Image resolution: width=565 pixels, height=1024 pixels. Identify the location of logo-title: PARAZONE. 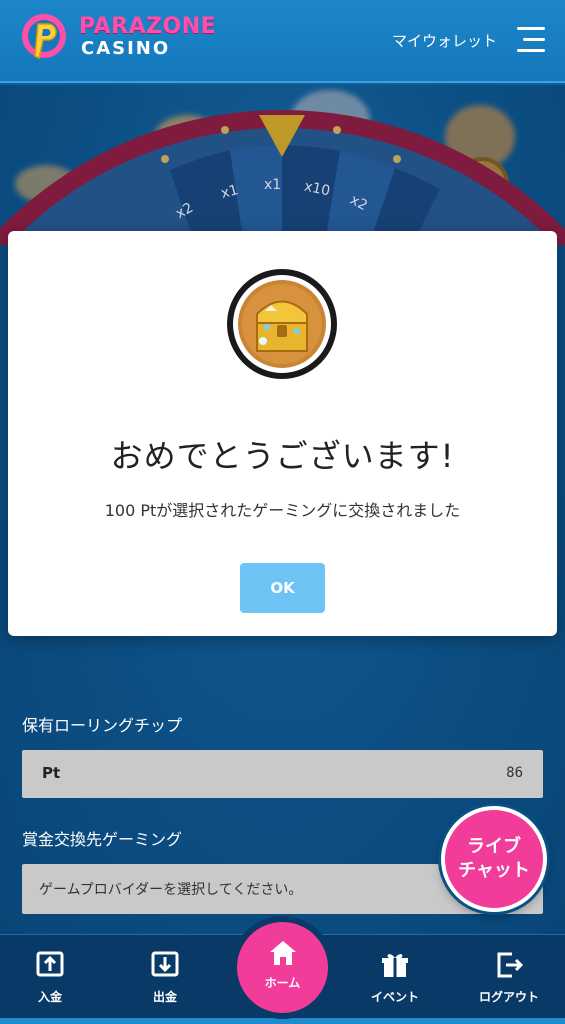
(148, 26).